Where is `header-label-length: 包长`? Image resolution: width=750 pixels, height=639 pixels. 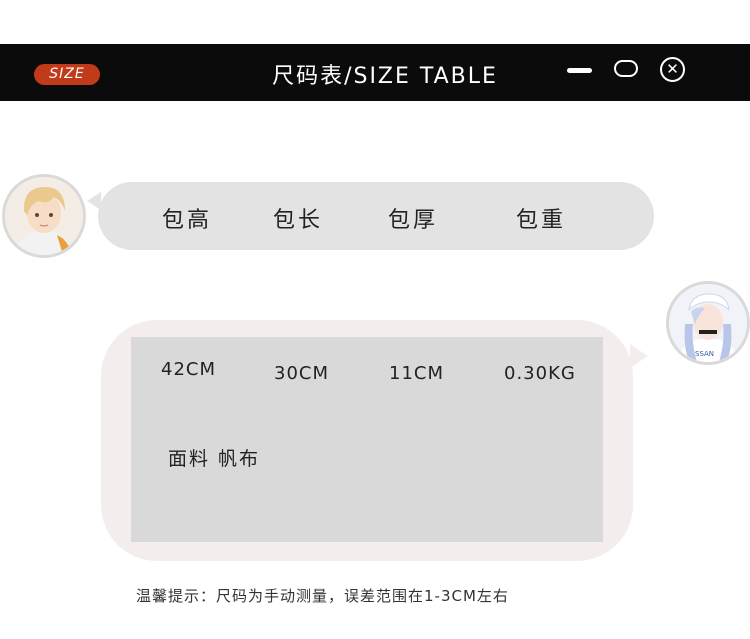
header-label-length: 包长 is located at coordinates (298, 220).